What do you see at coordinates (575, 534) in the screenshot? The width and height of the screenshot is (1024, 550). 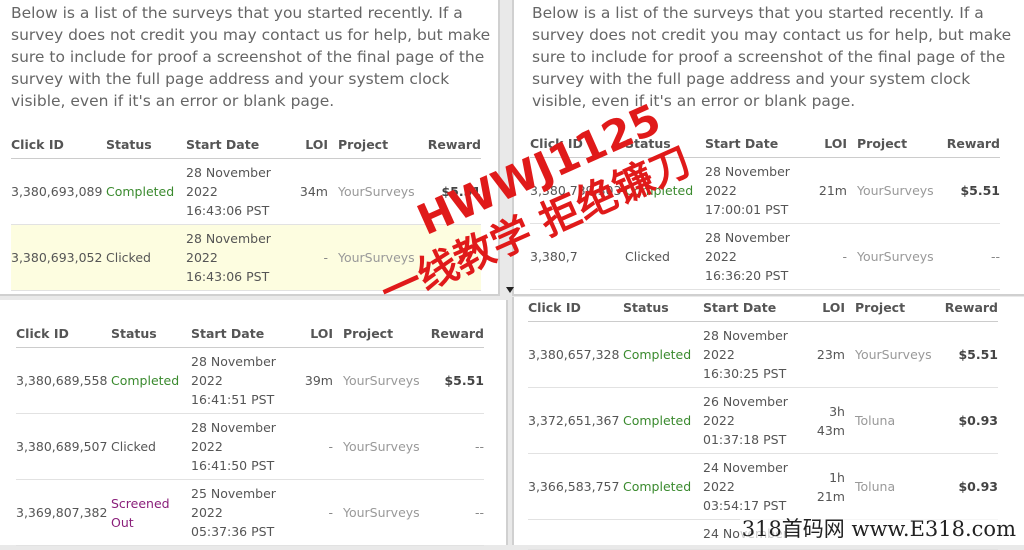 I see `click-id` at bounding box center [575, 534].